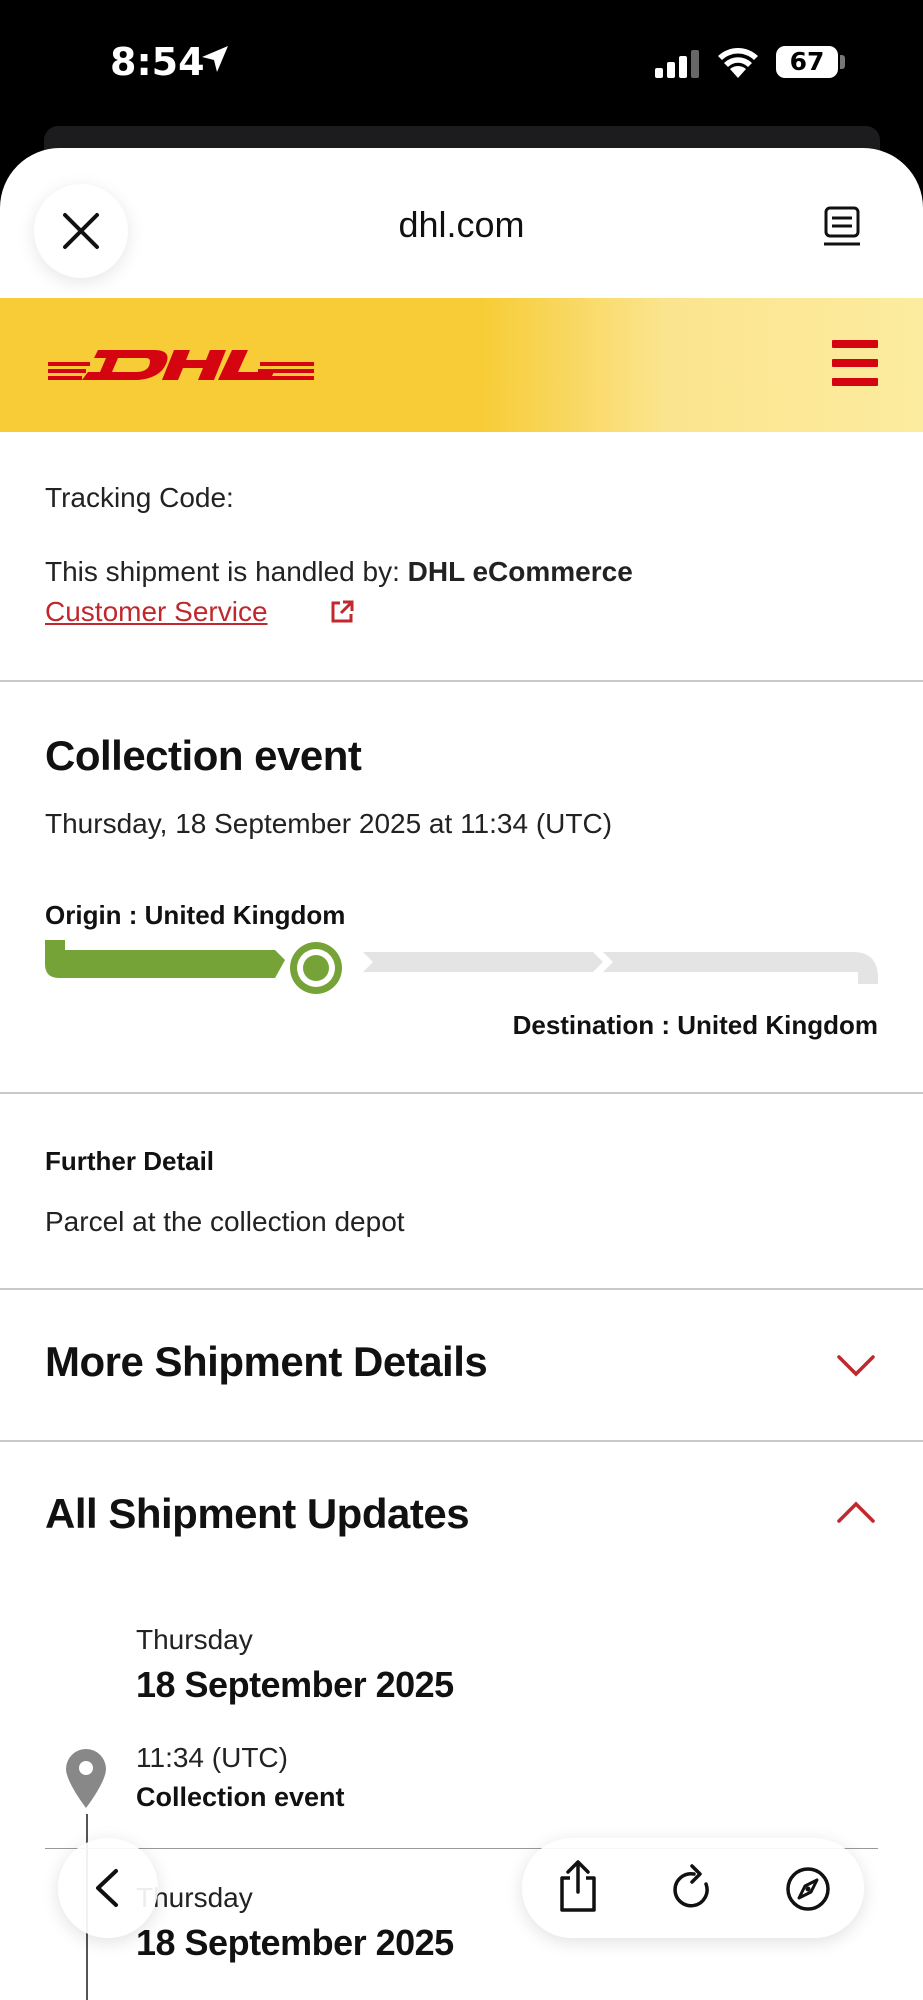 The height and width of the screenshot is (2000, 923). Describe the element at coordinates (215, 59) in the screenshot. I see `location-arrow-icon` at that location.